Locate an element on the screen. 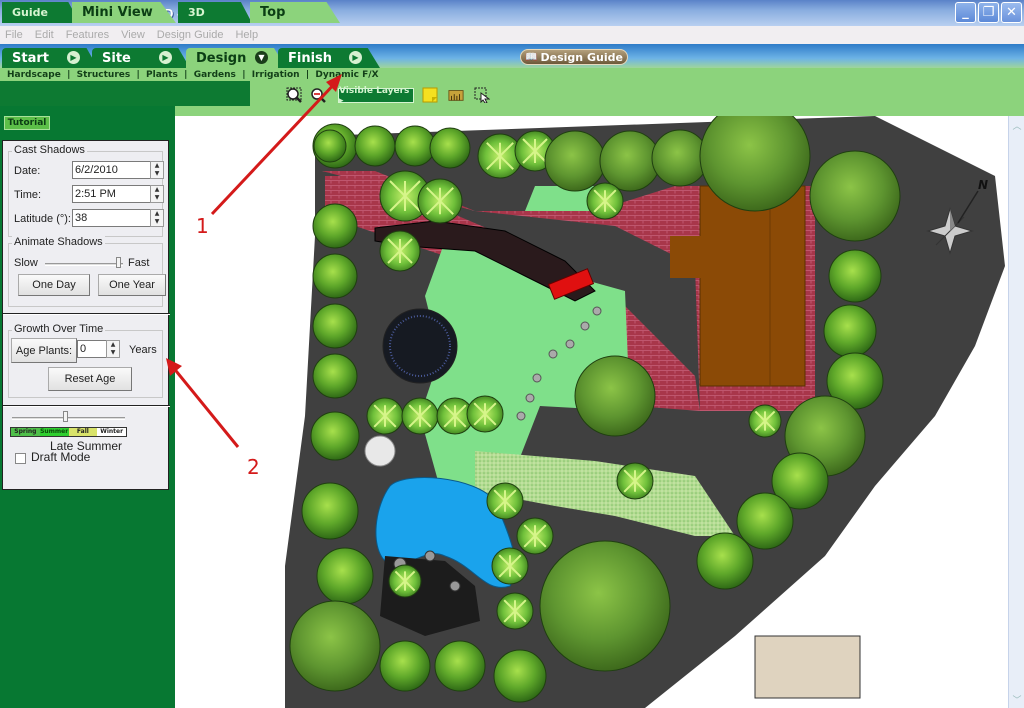 This screenshot has height=708, width=1024. subnav-plants: Plants is located at coordinates (162, 75).